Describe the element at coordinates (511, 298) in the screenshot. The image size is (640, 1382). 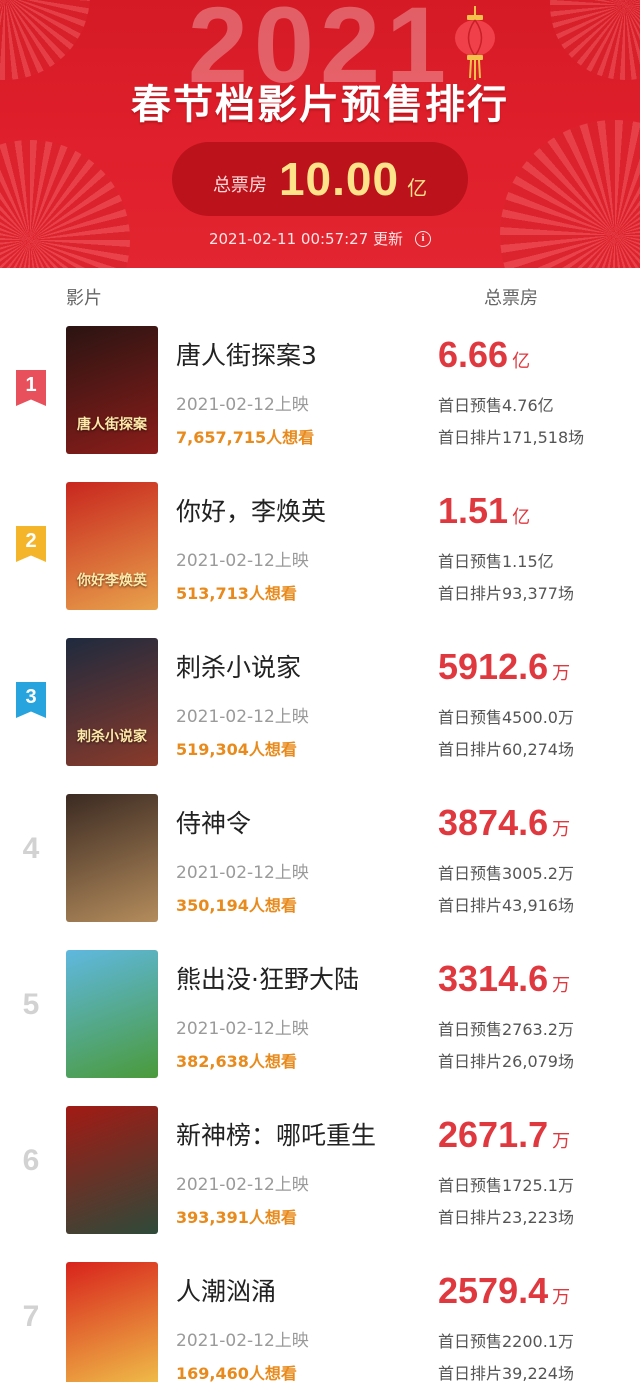
I see `column-header-total: 总票房` at that location.